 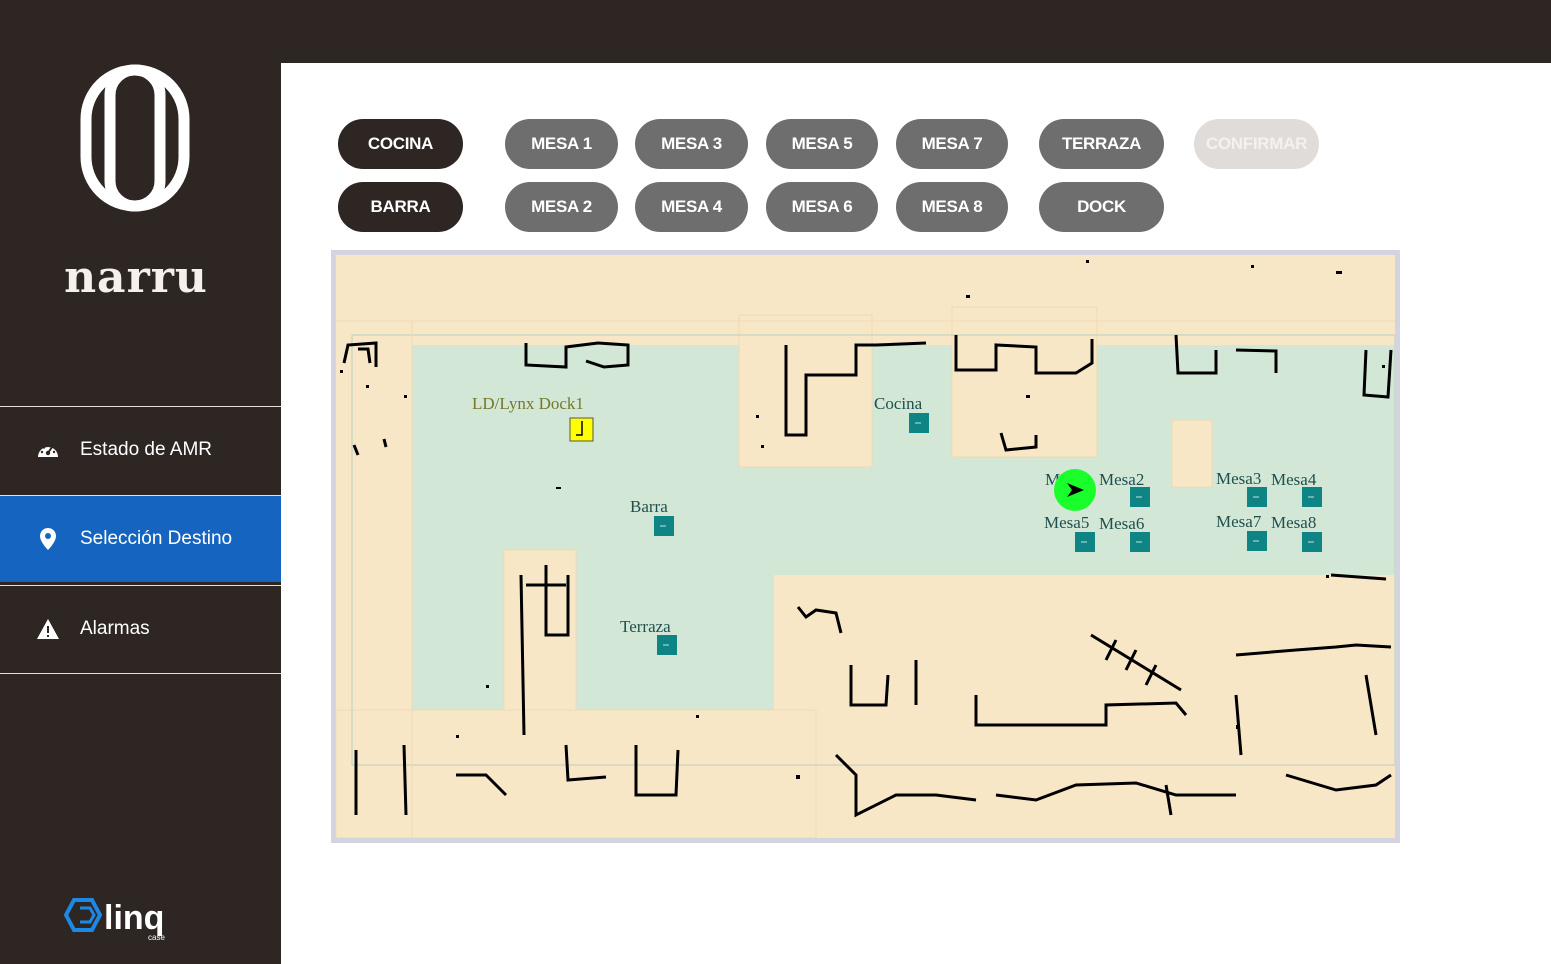 What do you see at coordinates (1101, 144) in the screenshot?
I see `dest-button-terraza: TERRAZA` at bounding box center [1101, 144].